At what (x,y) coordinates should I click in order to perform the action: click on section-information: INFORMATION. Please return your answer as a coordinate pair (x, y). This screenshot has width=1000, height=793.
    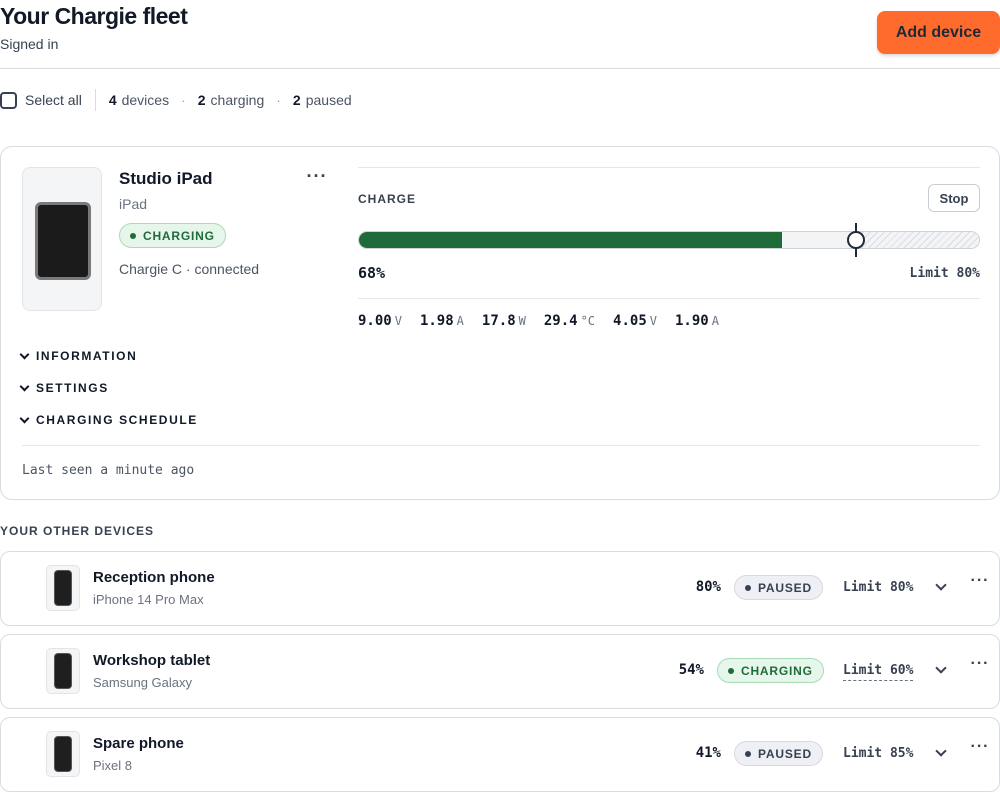
    Looking at the image, I should click on (78, 356).